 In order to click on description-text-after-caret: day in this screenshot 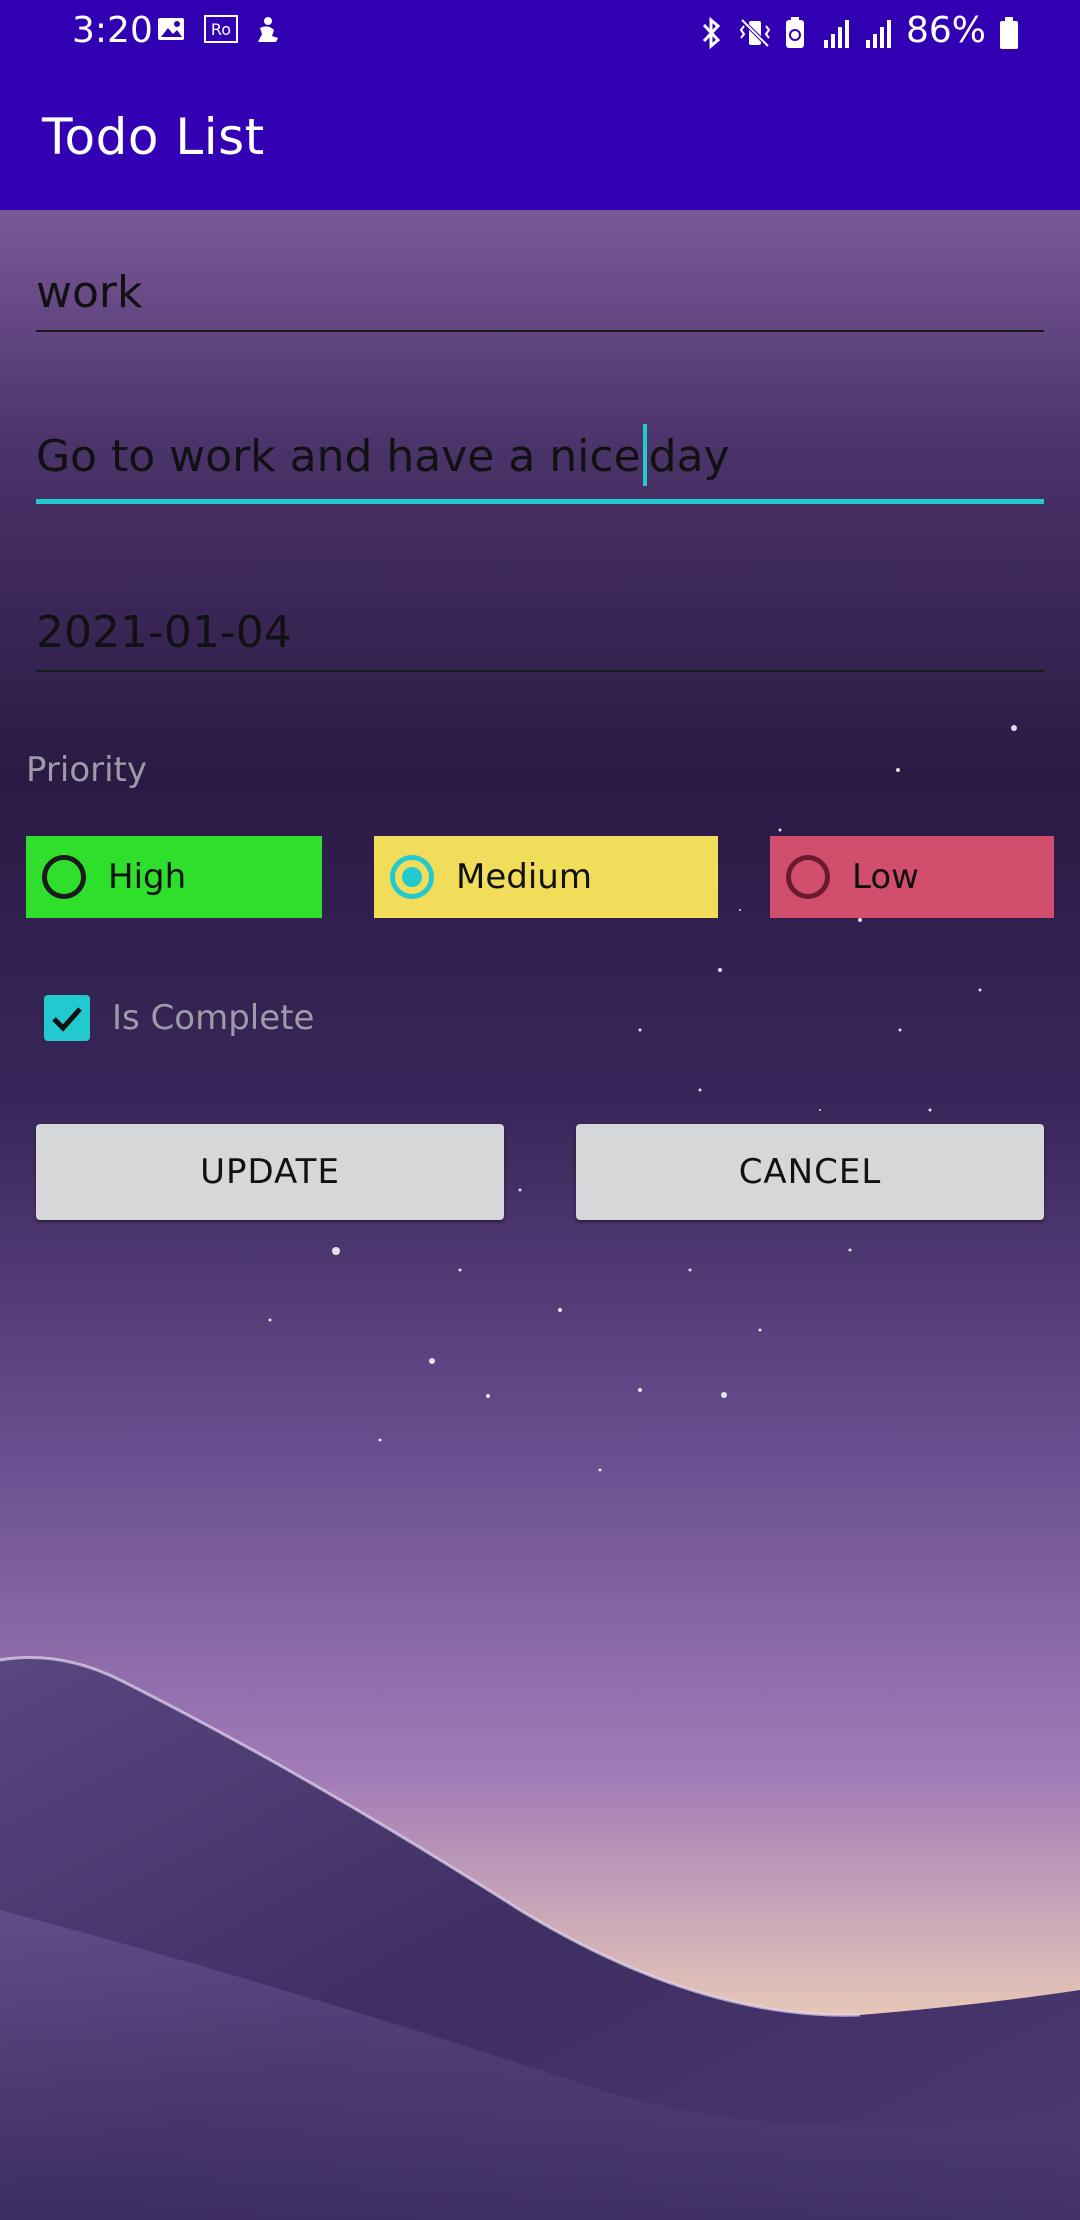, I will do `click(689, 456)`.